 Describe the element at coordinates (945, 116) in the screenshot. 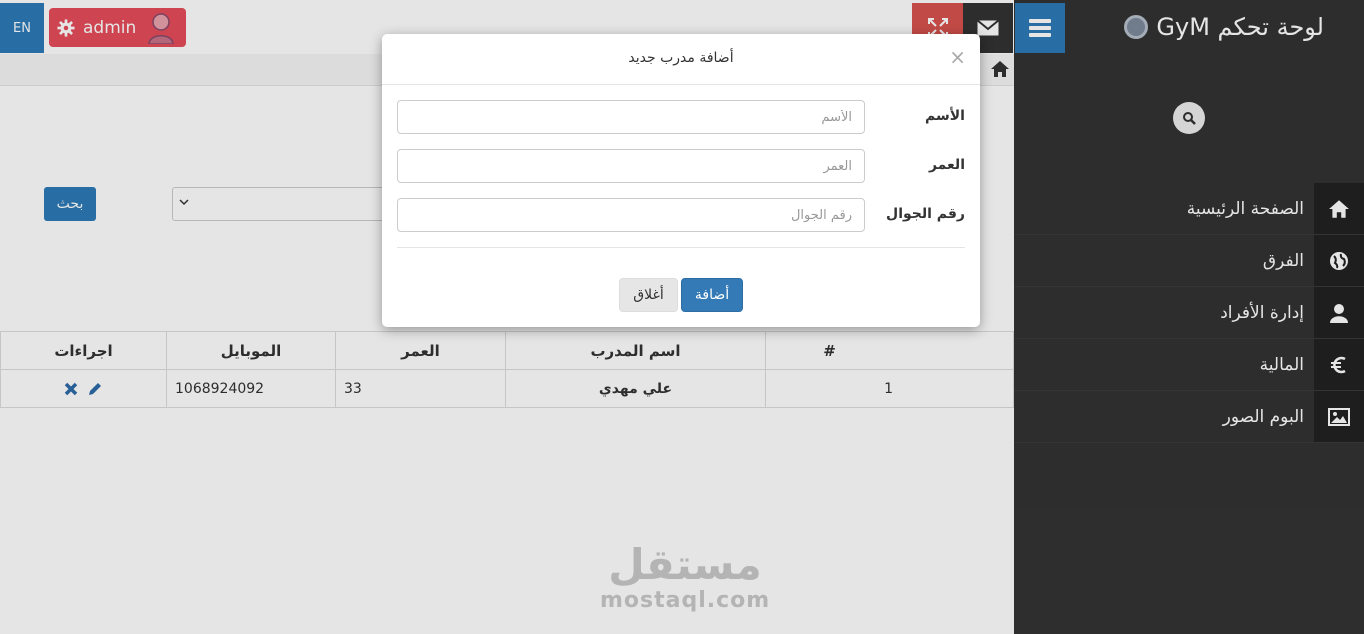

I see `name-label: الأسم` at that location.